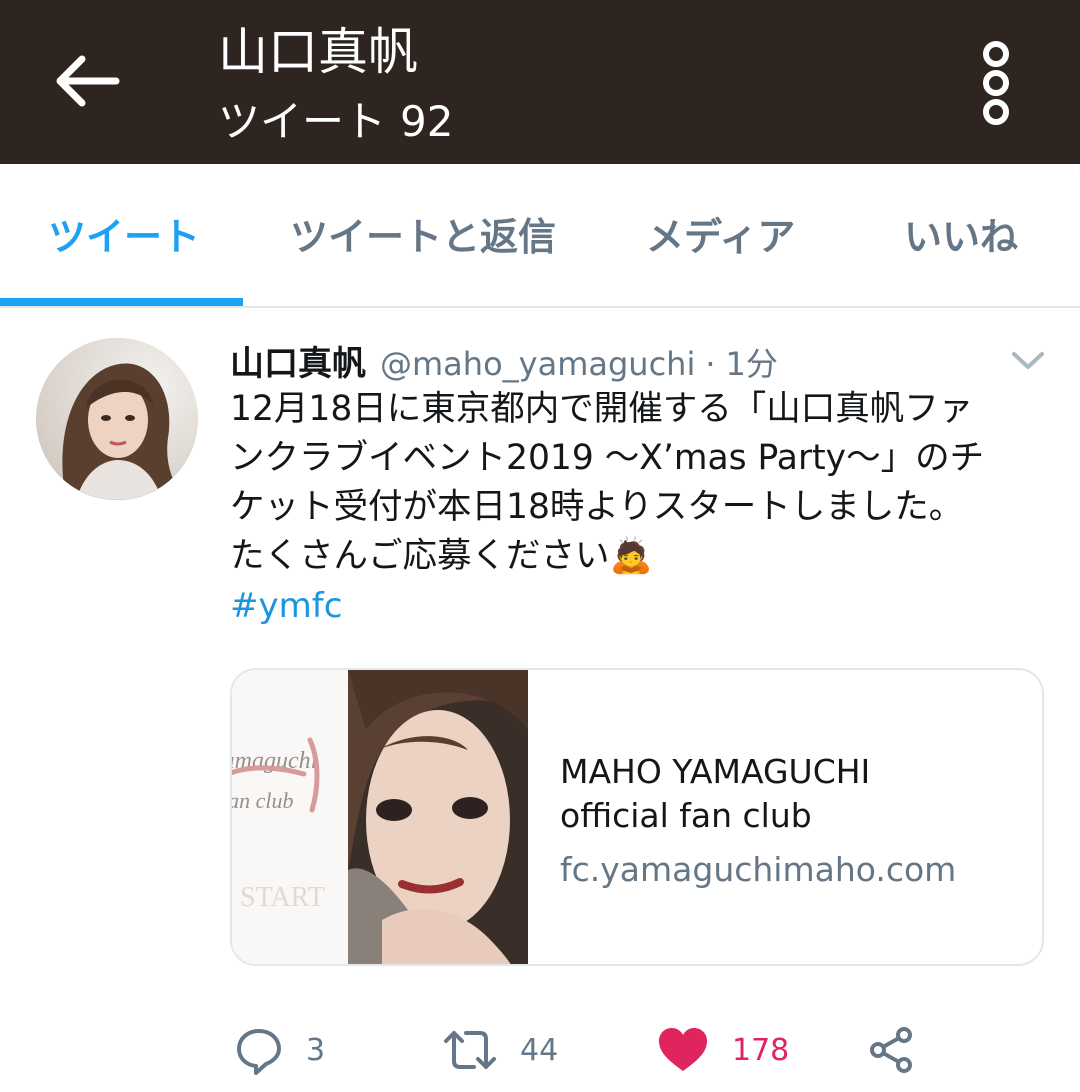  I want to click on like-count: 178, so click(761, 1050).